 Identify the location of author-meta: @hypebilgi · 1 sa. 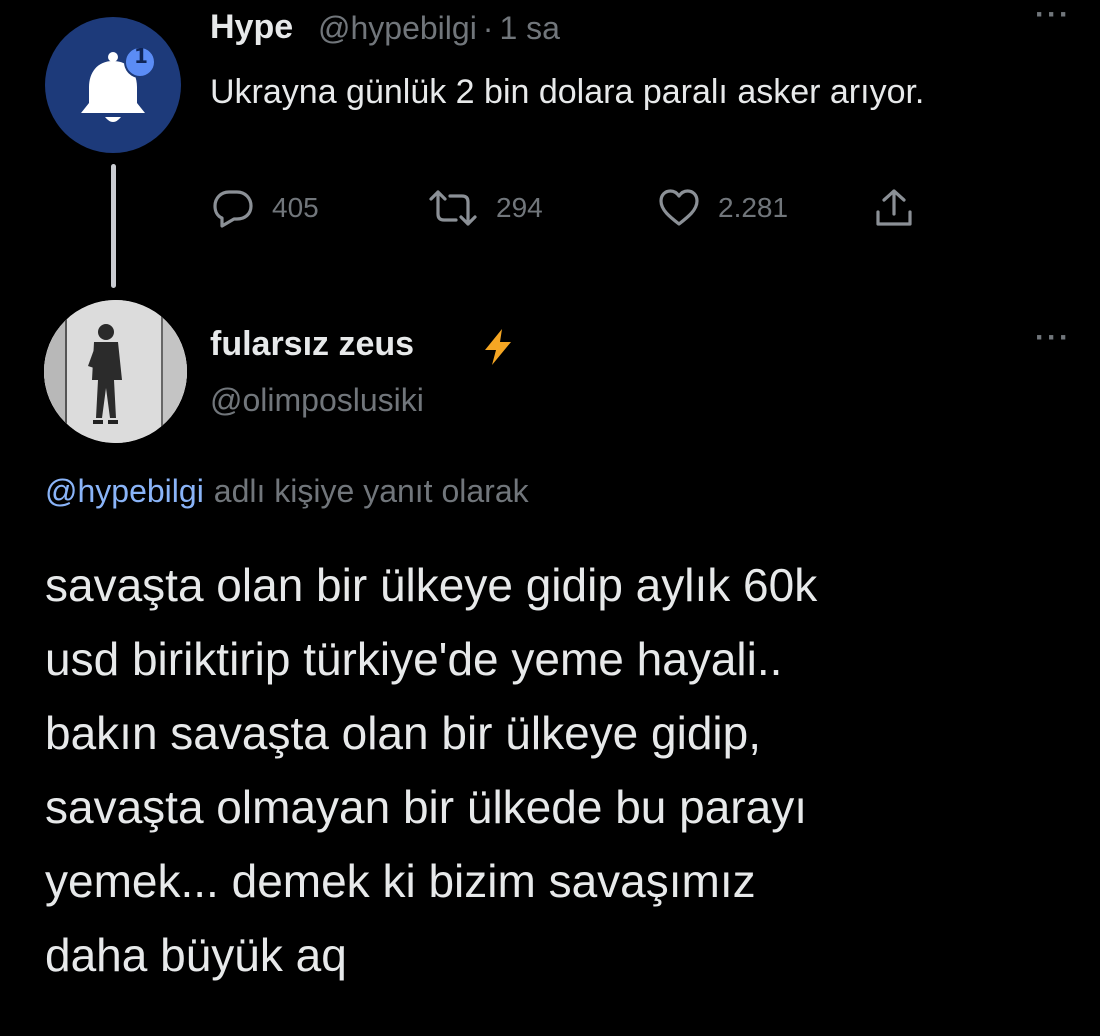
(442, 28).